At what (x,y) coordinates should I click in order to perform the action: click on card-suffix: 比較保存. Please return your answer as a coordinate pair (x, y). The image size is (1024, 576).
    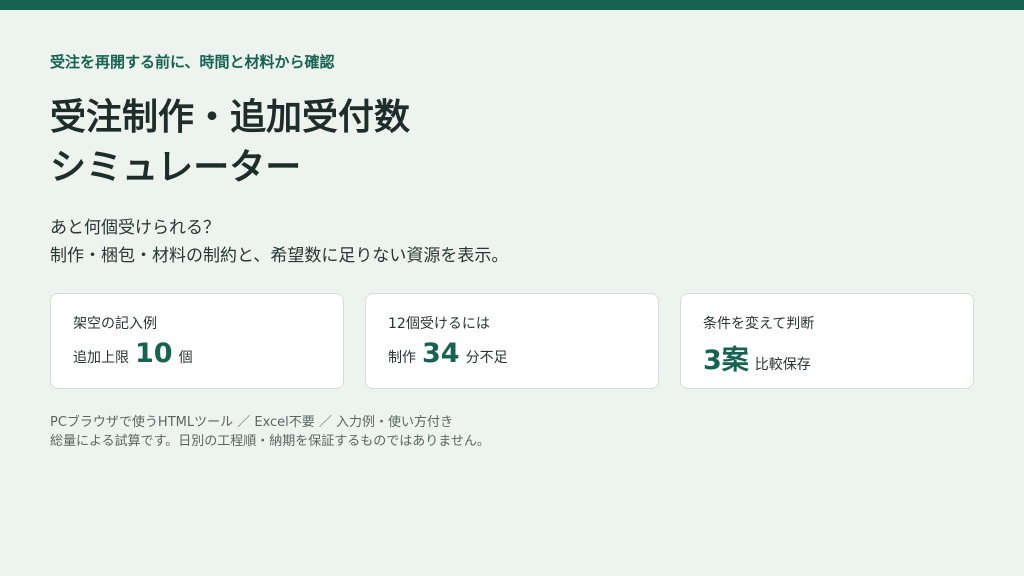
    Looking at the image, I should click on (782, 365).